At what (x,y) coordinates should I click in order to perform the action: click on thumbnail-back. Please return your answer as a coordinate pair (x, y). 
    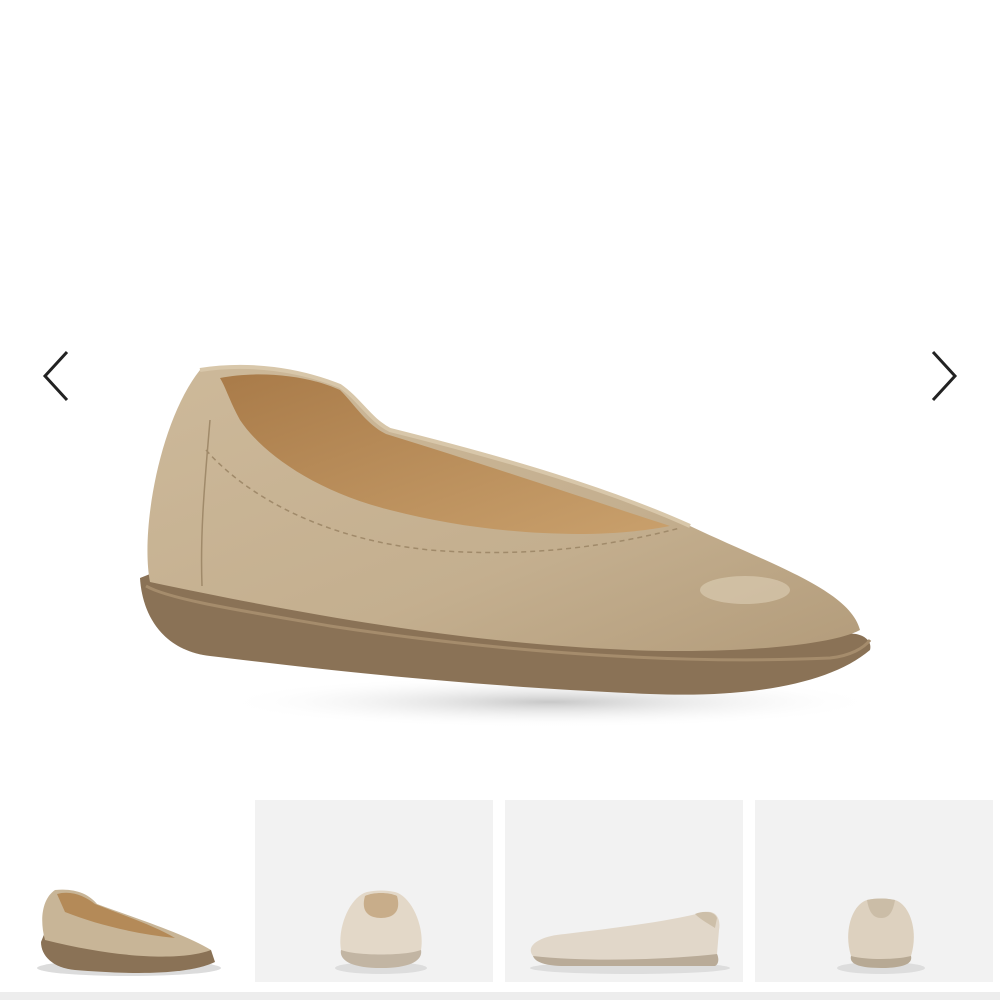
    Looking at the image, I should click on (874, 891).